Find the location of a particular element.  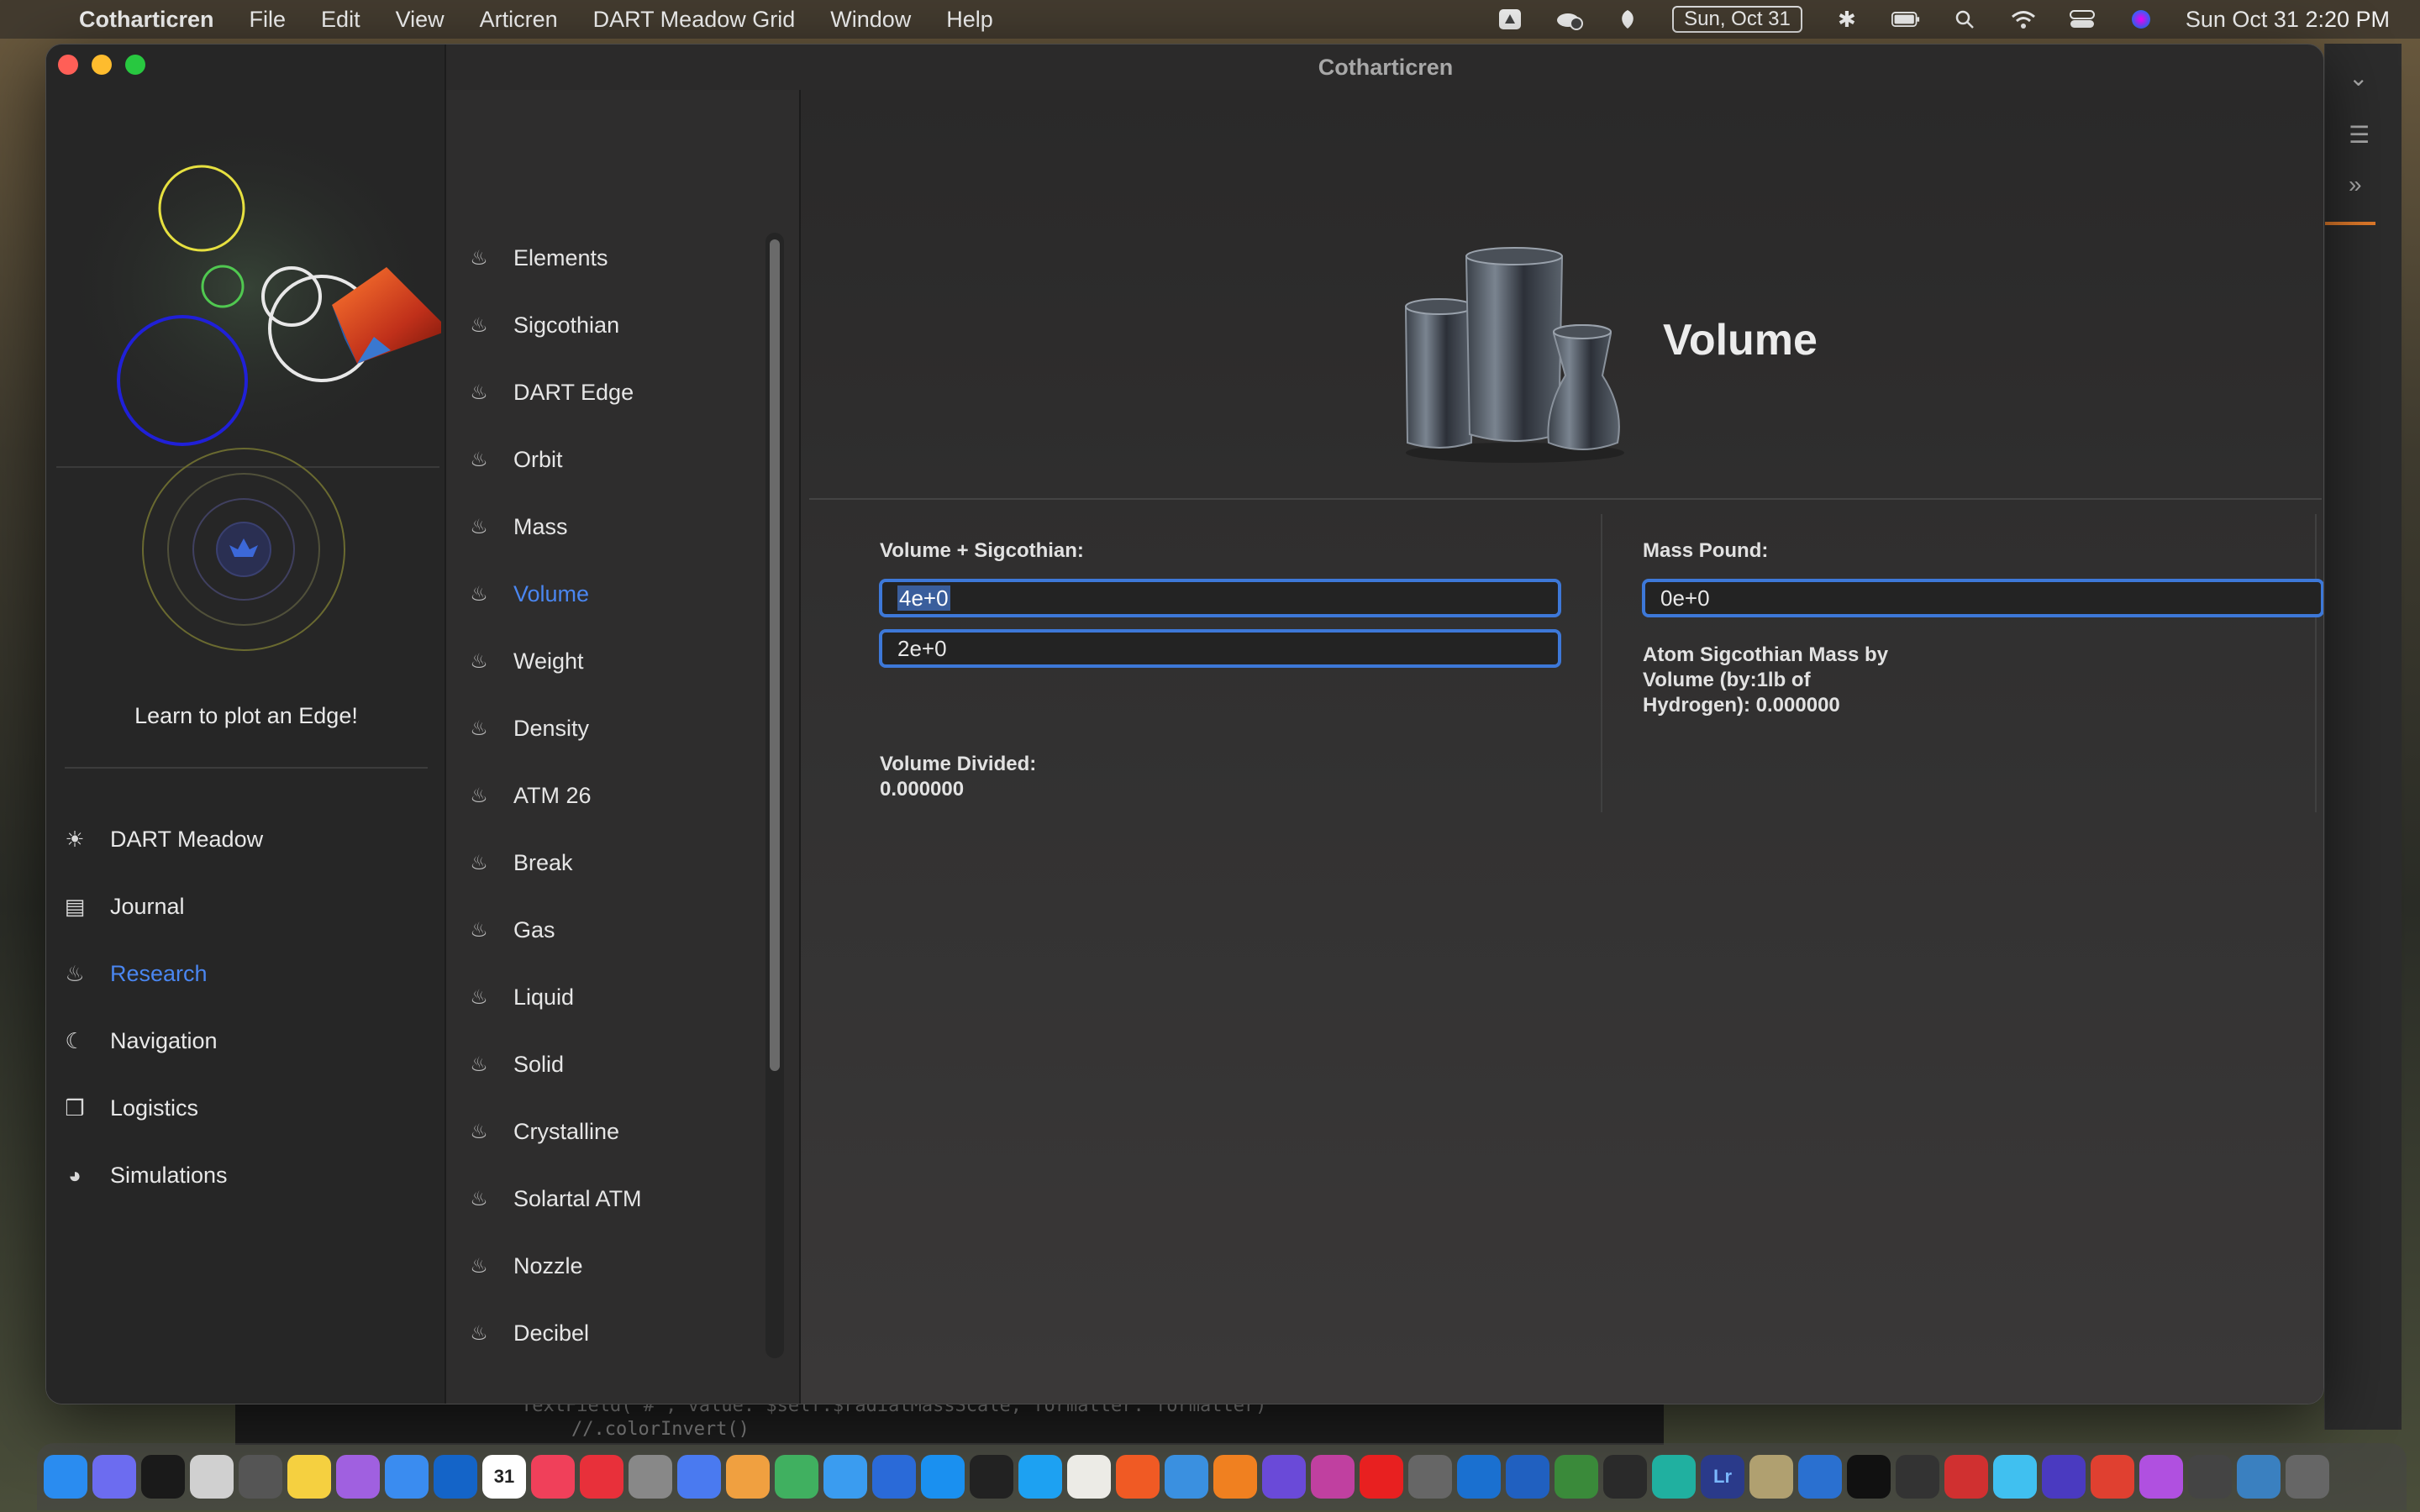

volume-sigcothian-input-1: 4e+0 is located at coordinates (1220, 598).